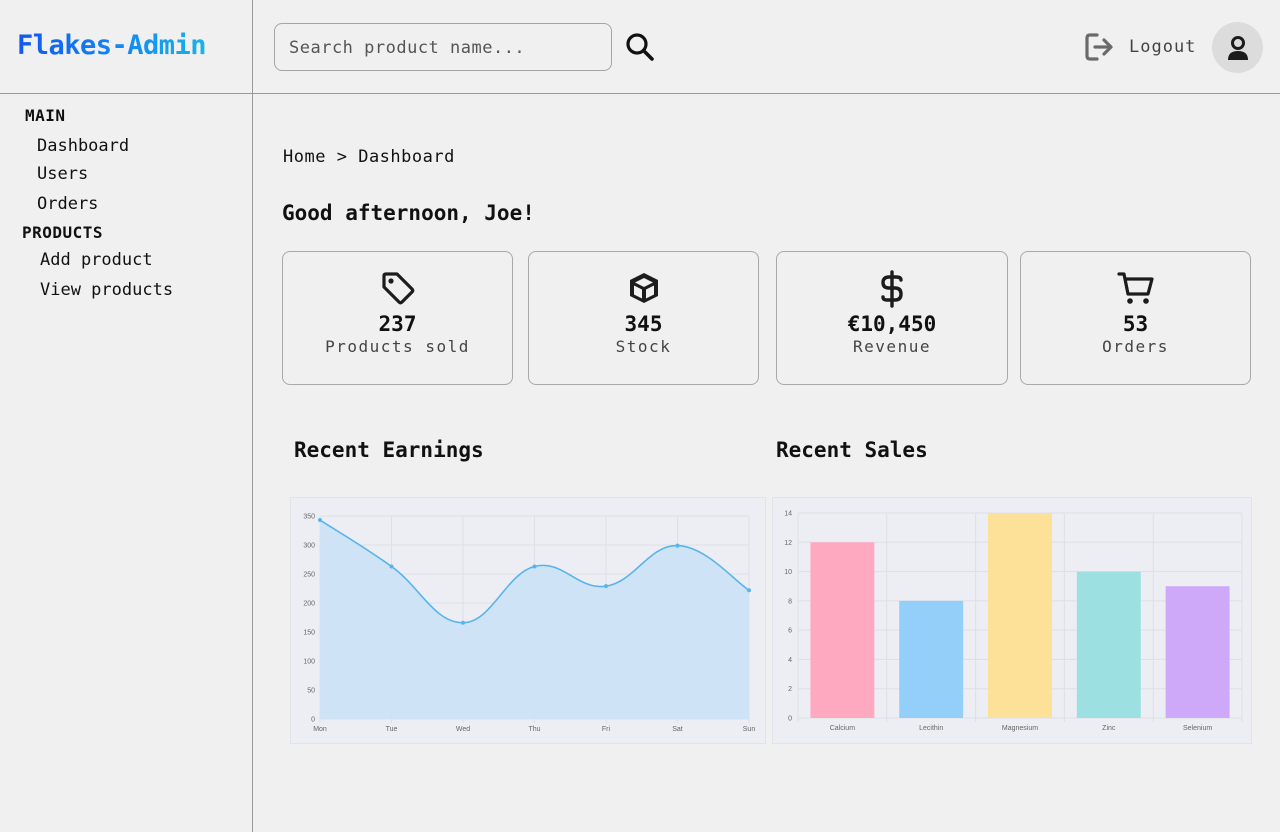 The image size is (1280, 832). I want to click on x-tick-label: Zinc, so click(1109, 728).